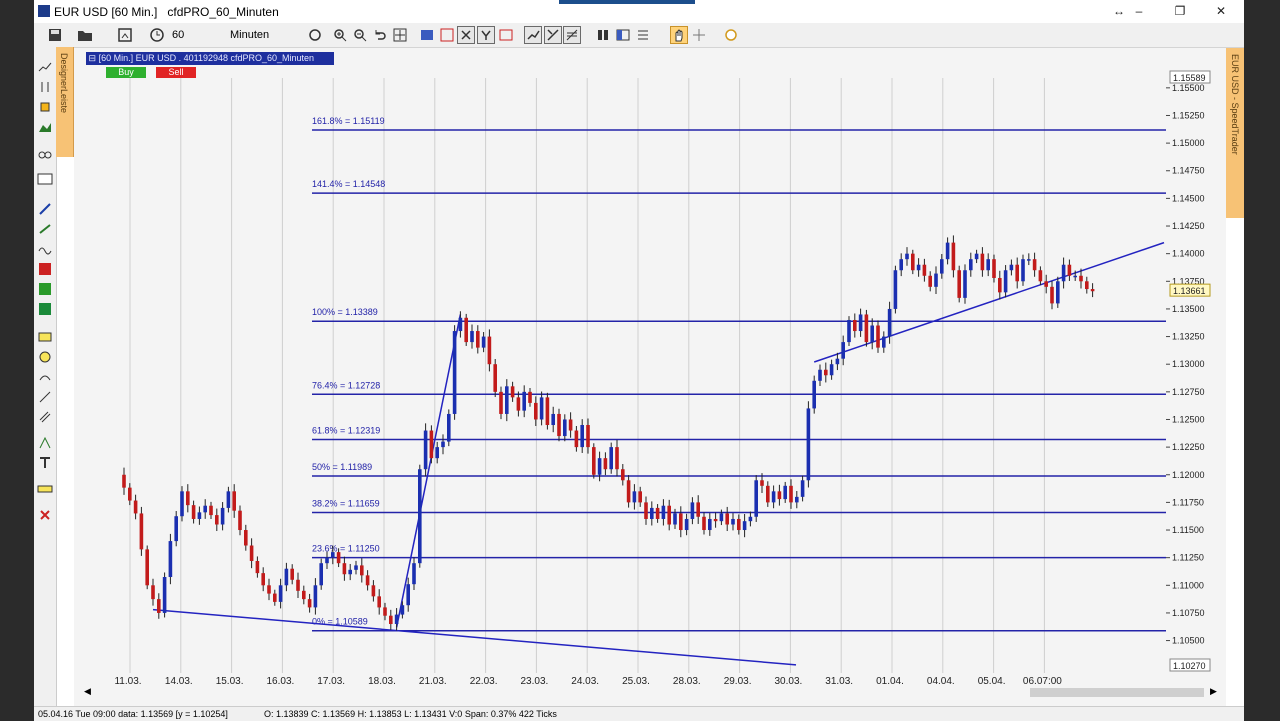 Image resolution: width=1280 pixels, height=721 pixels. Describe the element at coordinates (731, 35) in the screenshot. I see `alarm-clock-icon` at that location.